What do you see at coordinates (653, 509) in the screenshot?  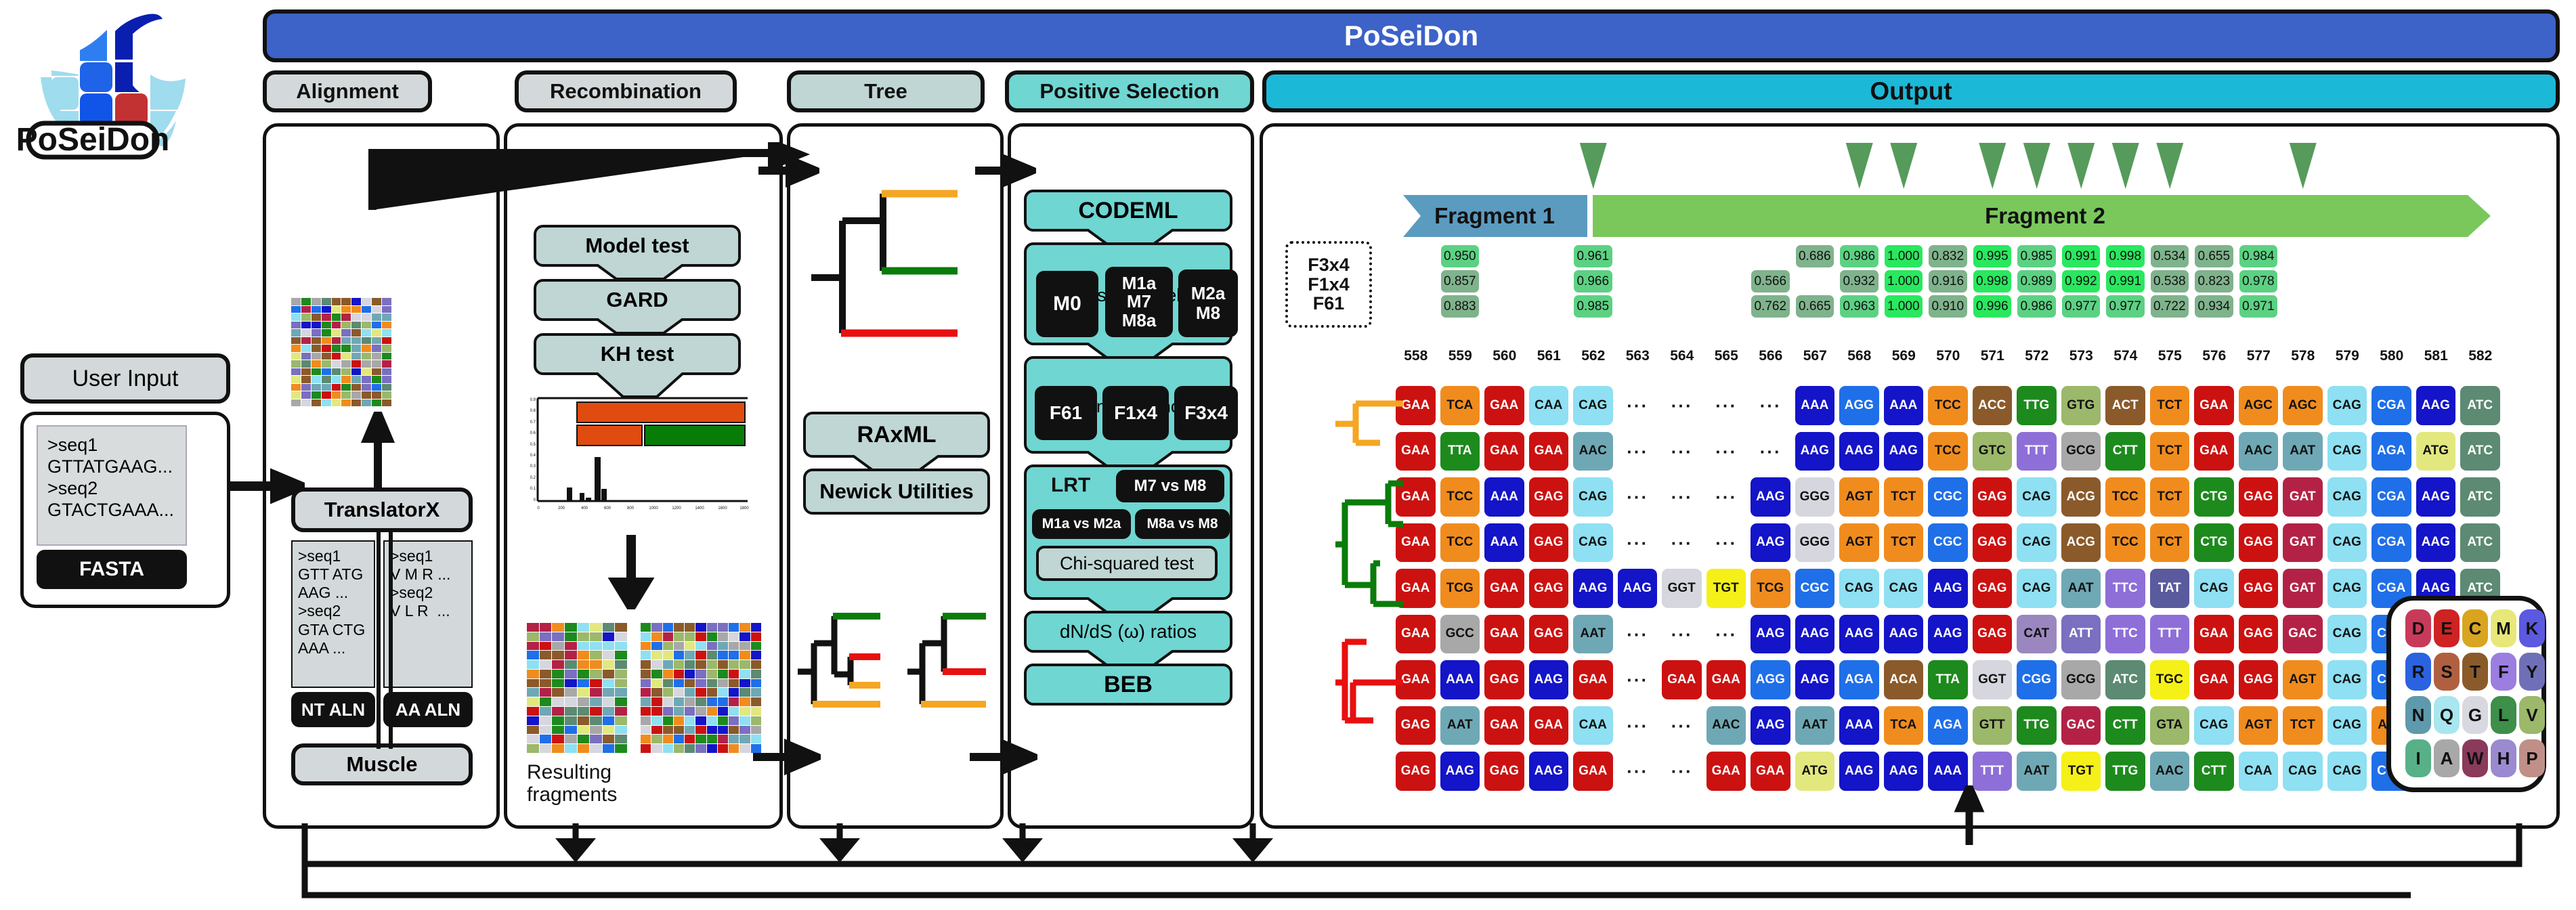 I see `svg-text: 1000` at bounding box center [653, 509].